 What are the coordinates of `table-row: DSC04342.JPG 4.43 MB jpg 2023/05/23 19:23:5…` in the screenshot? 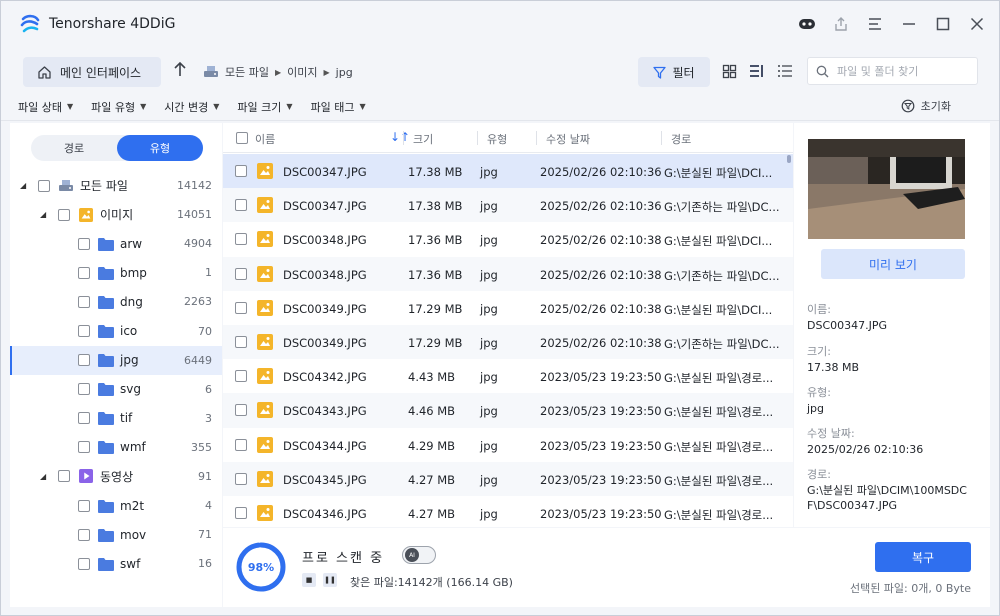 It's located at (508, 376).